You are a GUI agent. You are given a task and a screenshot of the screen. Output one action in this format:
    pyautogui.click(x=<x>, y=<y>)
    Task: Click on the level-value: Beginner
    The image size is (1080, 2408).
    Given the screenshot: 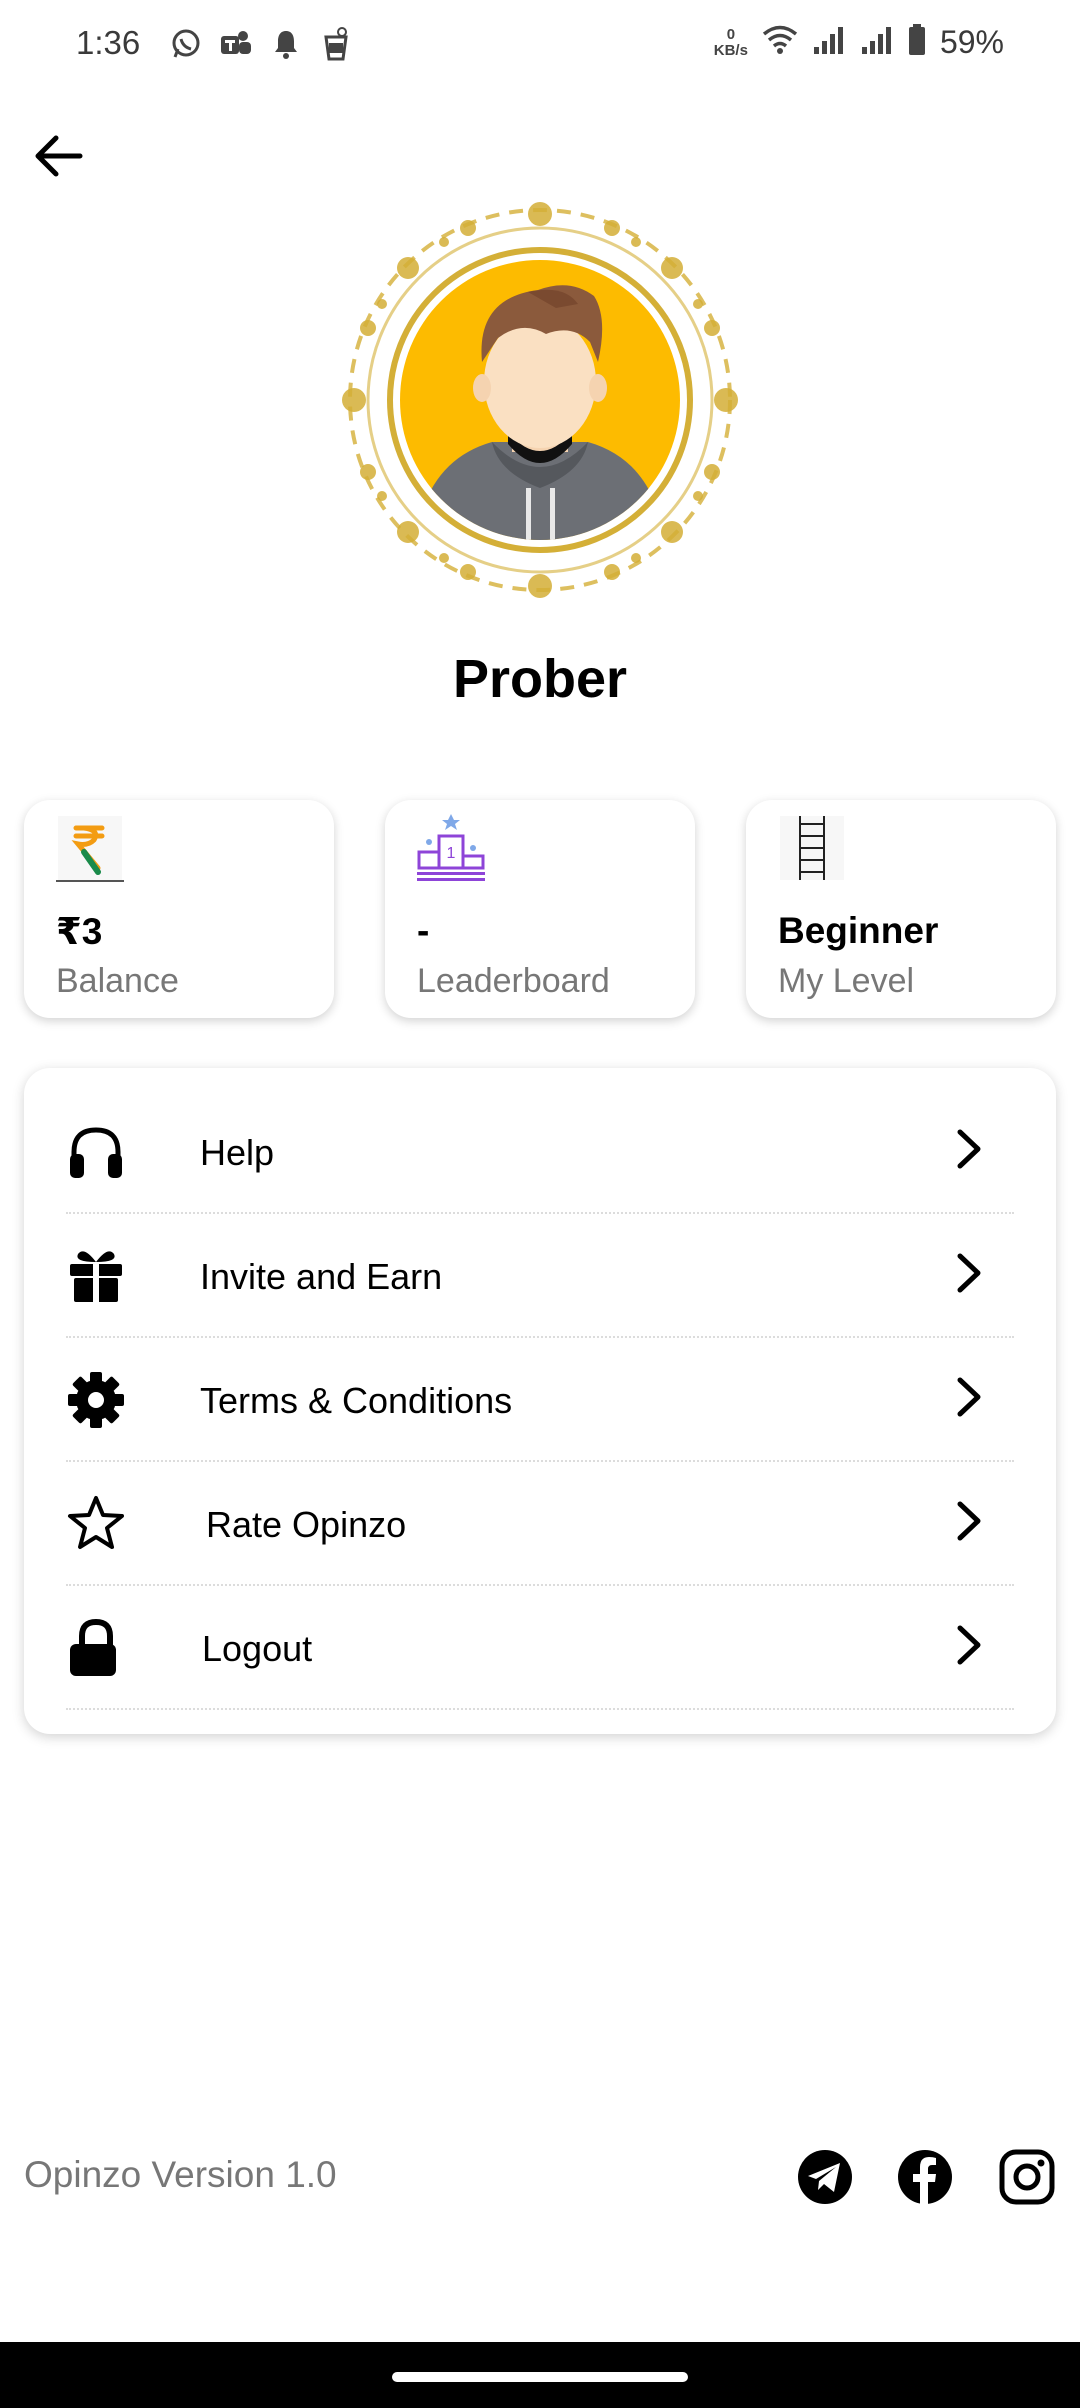 What is the action you would take?
    pyautogui.click(x=858, y=930)
    